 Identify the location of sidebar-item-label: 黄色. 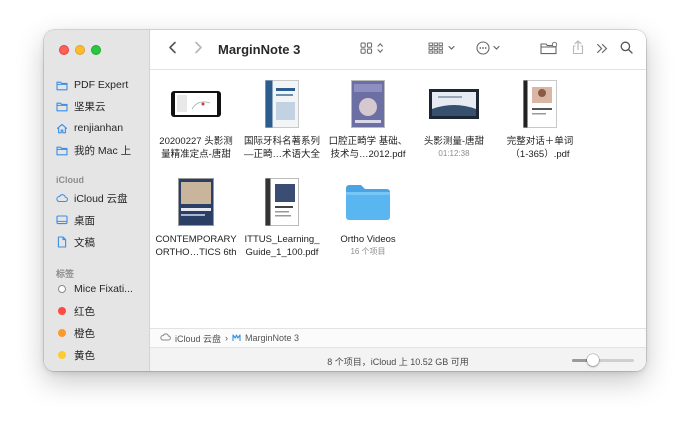
(84, 355).